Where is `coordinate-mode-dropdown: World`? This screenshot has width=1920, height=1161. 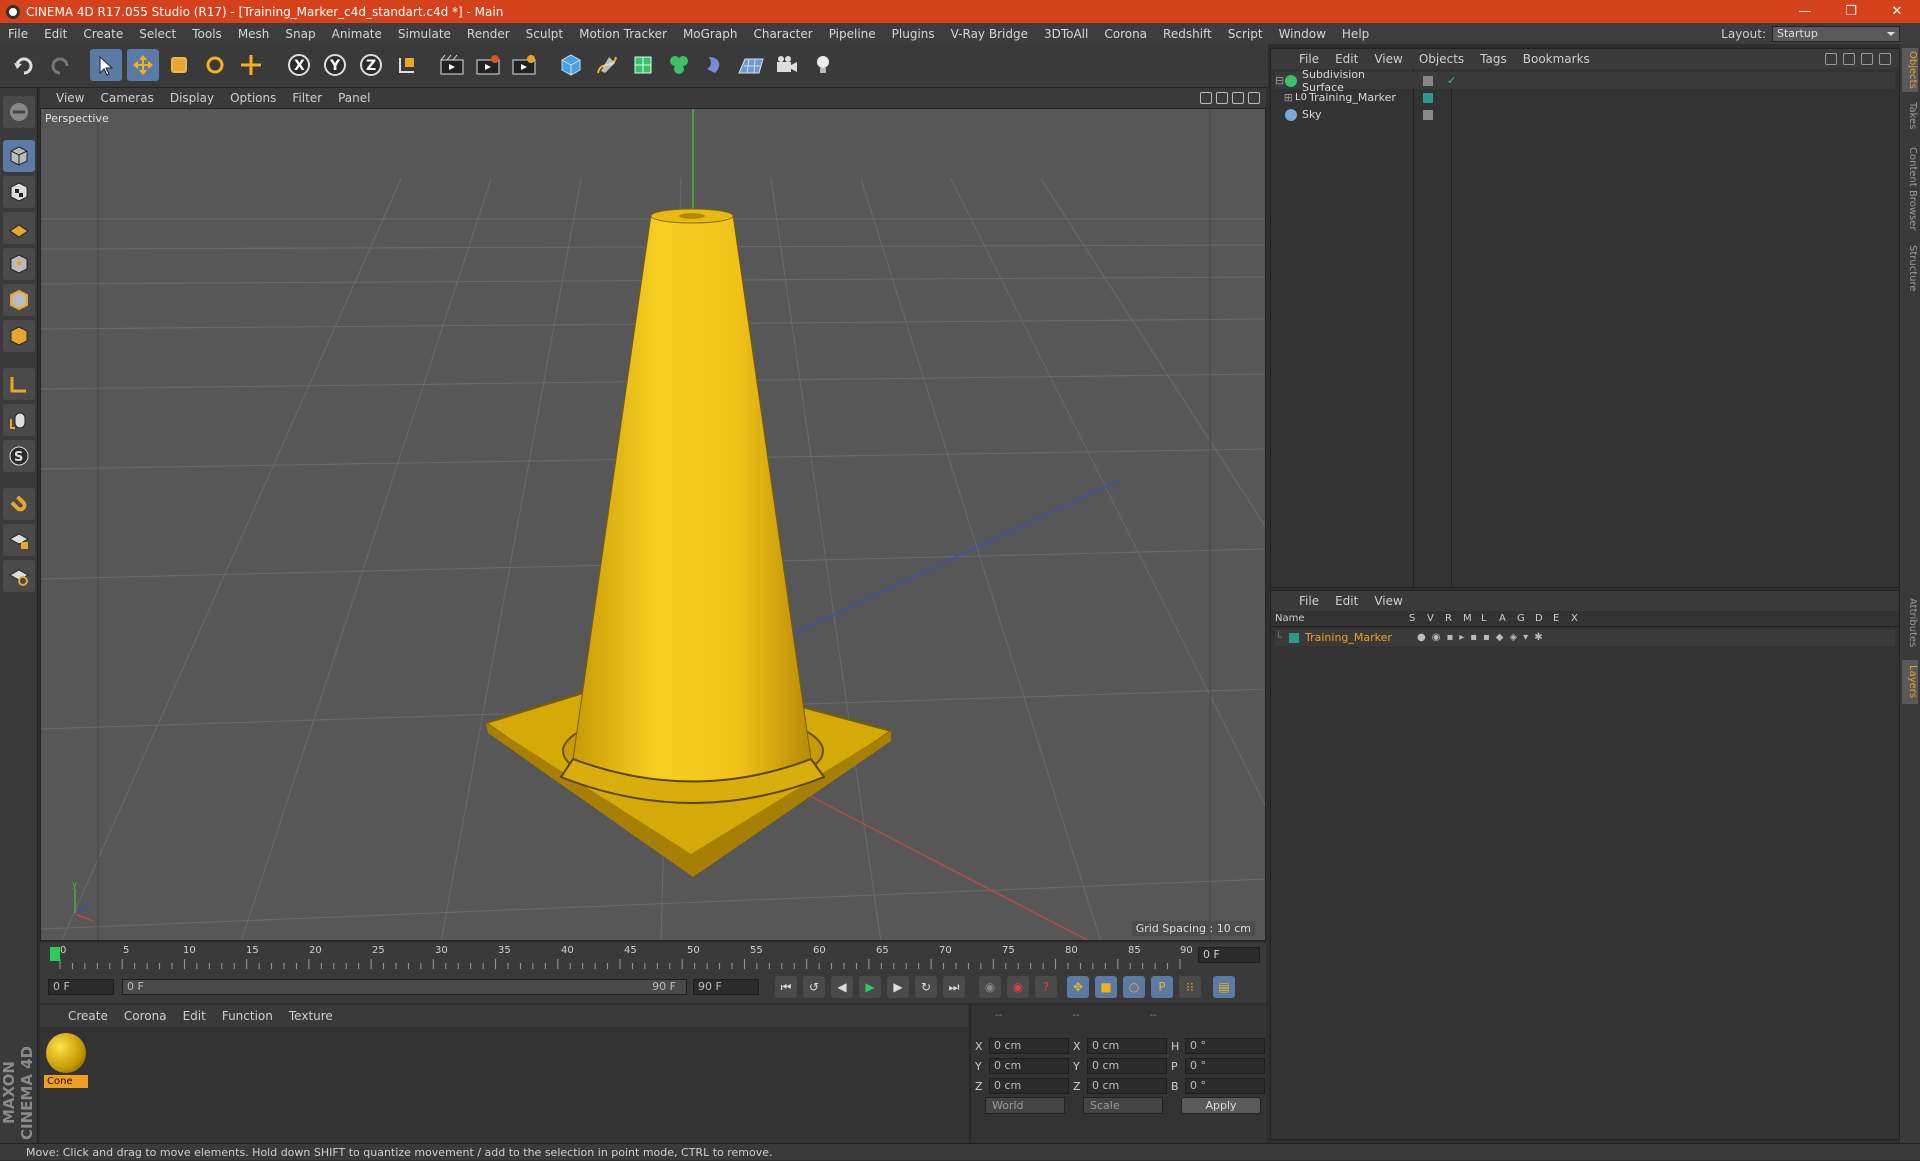
coordinate-mode-dropdown: World is located at coordinates (1025, 1105).